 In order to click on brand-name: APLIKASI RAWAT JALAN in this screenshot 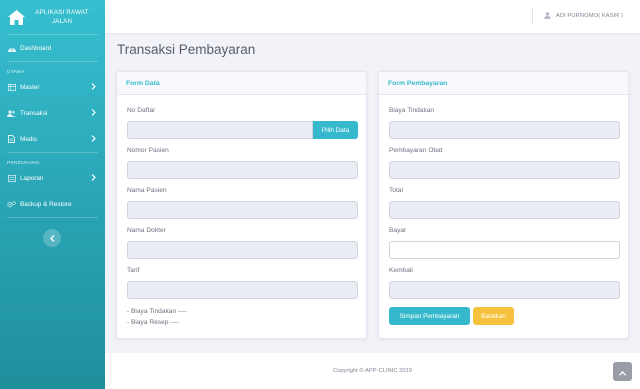, I will do `click(62, 17)`.